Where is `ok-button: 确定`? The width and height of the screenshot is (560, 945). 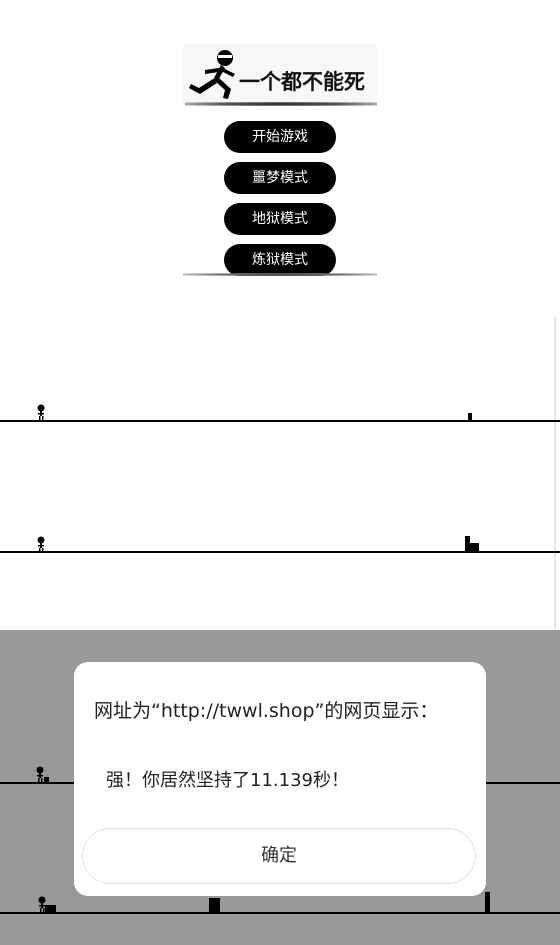 ok-button: 确定 is located at coordinates (279, 856).